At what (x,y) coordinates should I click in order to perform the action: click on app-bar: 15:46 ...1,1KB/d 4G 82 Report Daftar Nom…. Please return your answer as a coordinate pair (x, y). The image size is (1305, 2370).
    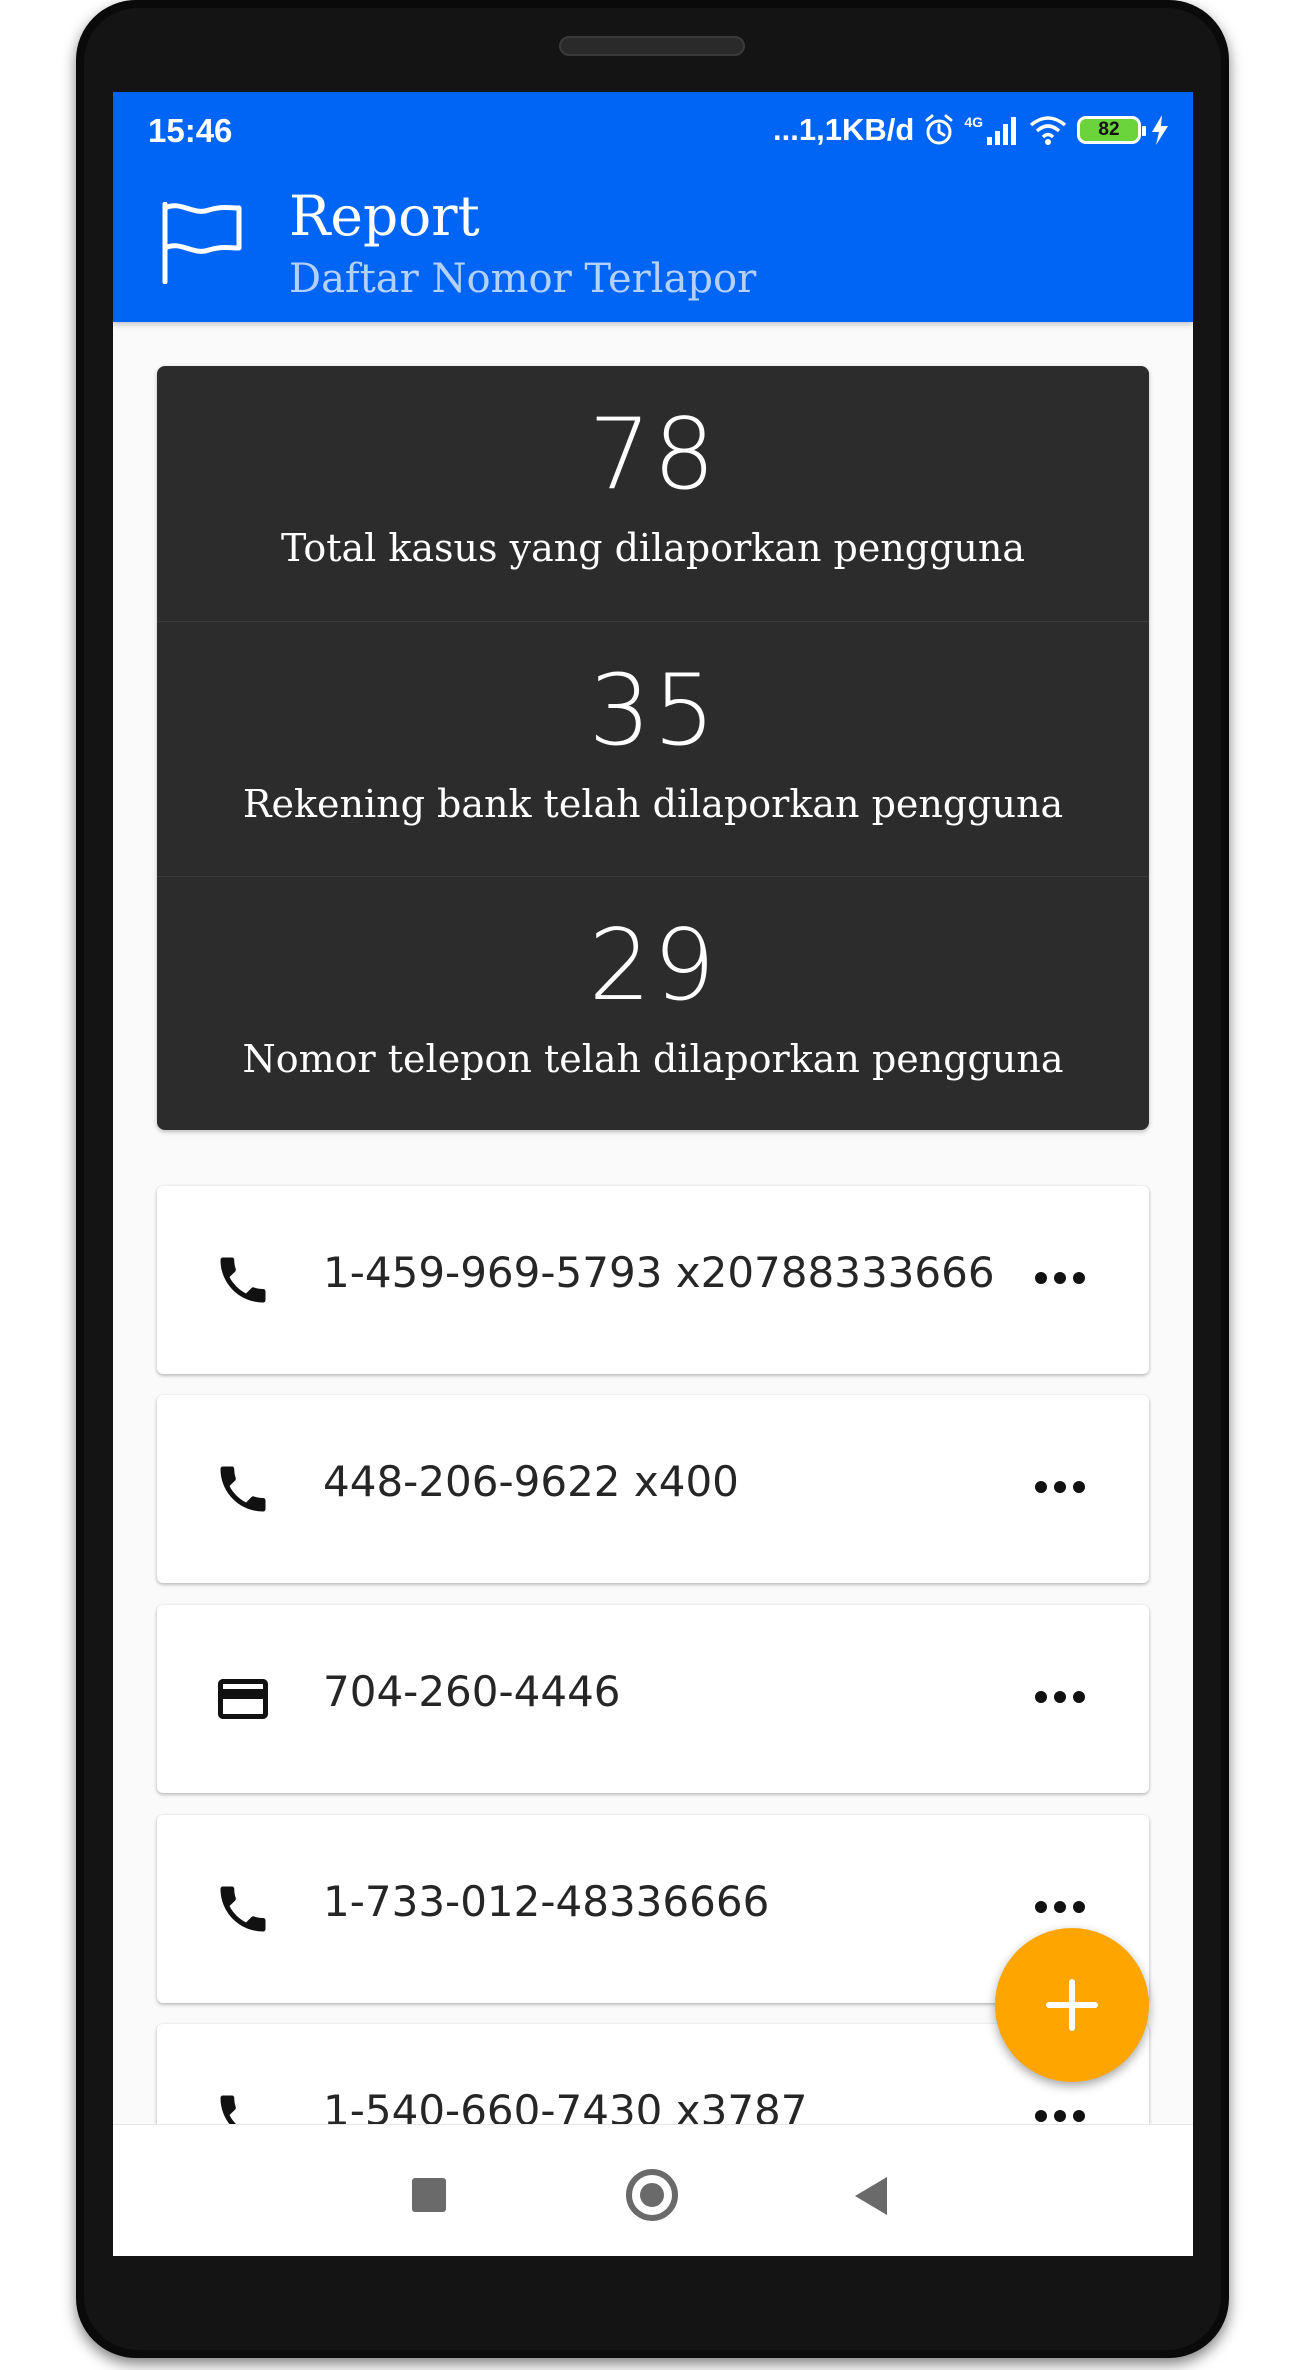
    Looking at the image, I should click on (653, 207).